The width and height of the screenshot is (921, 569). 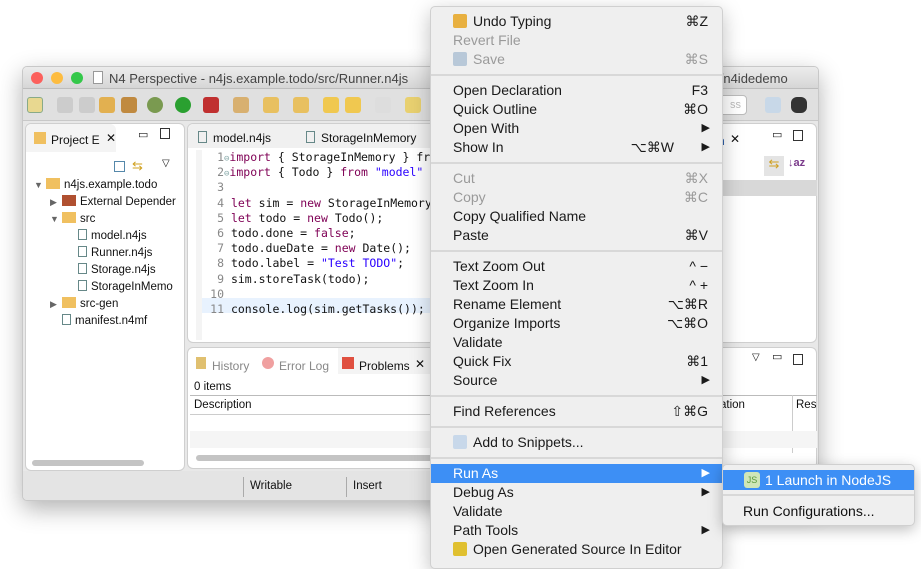 I want to click on menu-item-paste: Paste ⌘V, so click(x=576, y=235).